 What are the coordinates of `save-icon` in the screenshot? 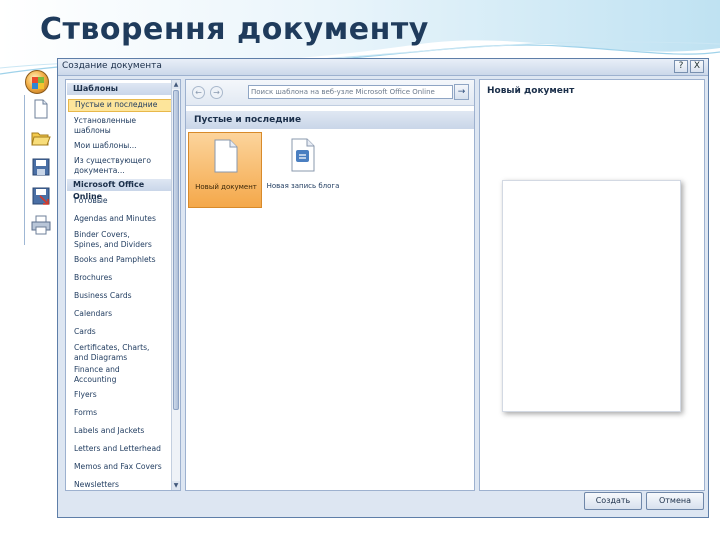 It's located at (41, 167).